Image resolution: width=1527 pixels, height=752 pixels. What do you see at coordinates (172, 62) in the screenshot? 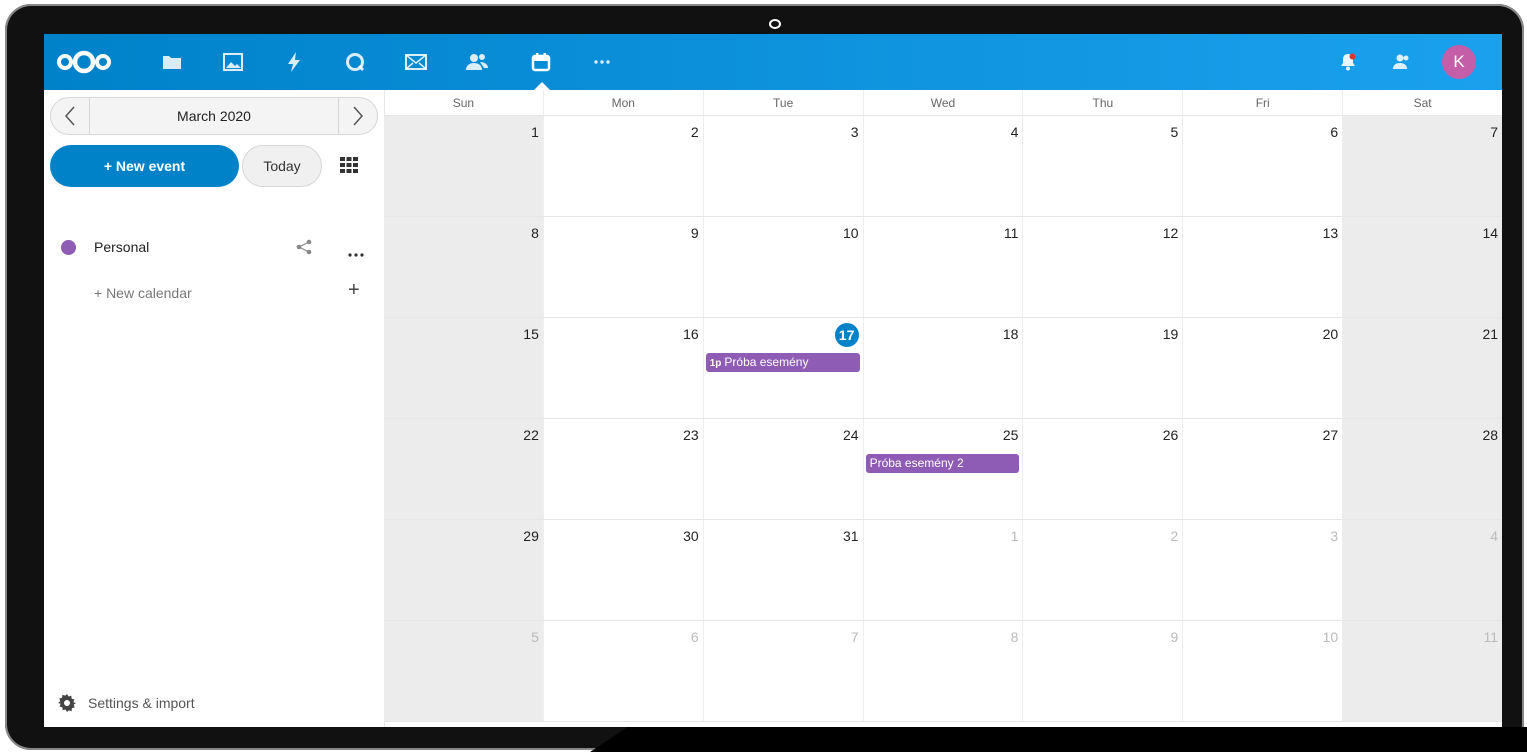
I see `files-app-icon` at bounding box center [172, 62].